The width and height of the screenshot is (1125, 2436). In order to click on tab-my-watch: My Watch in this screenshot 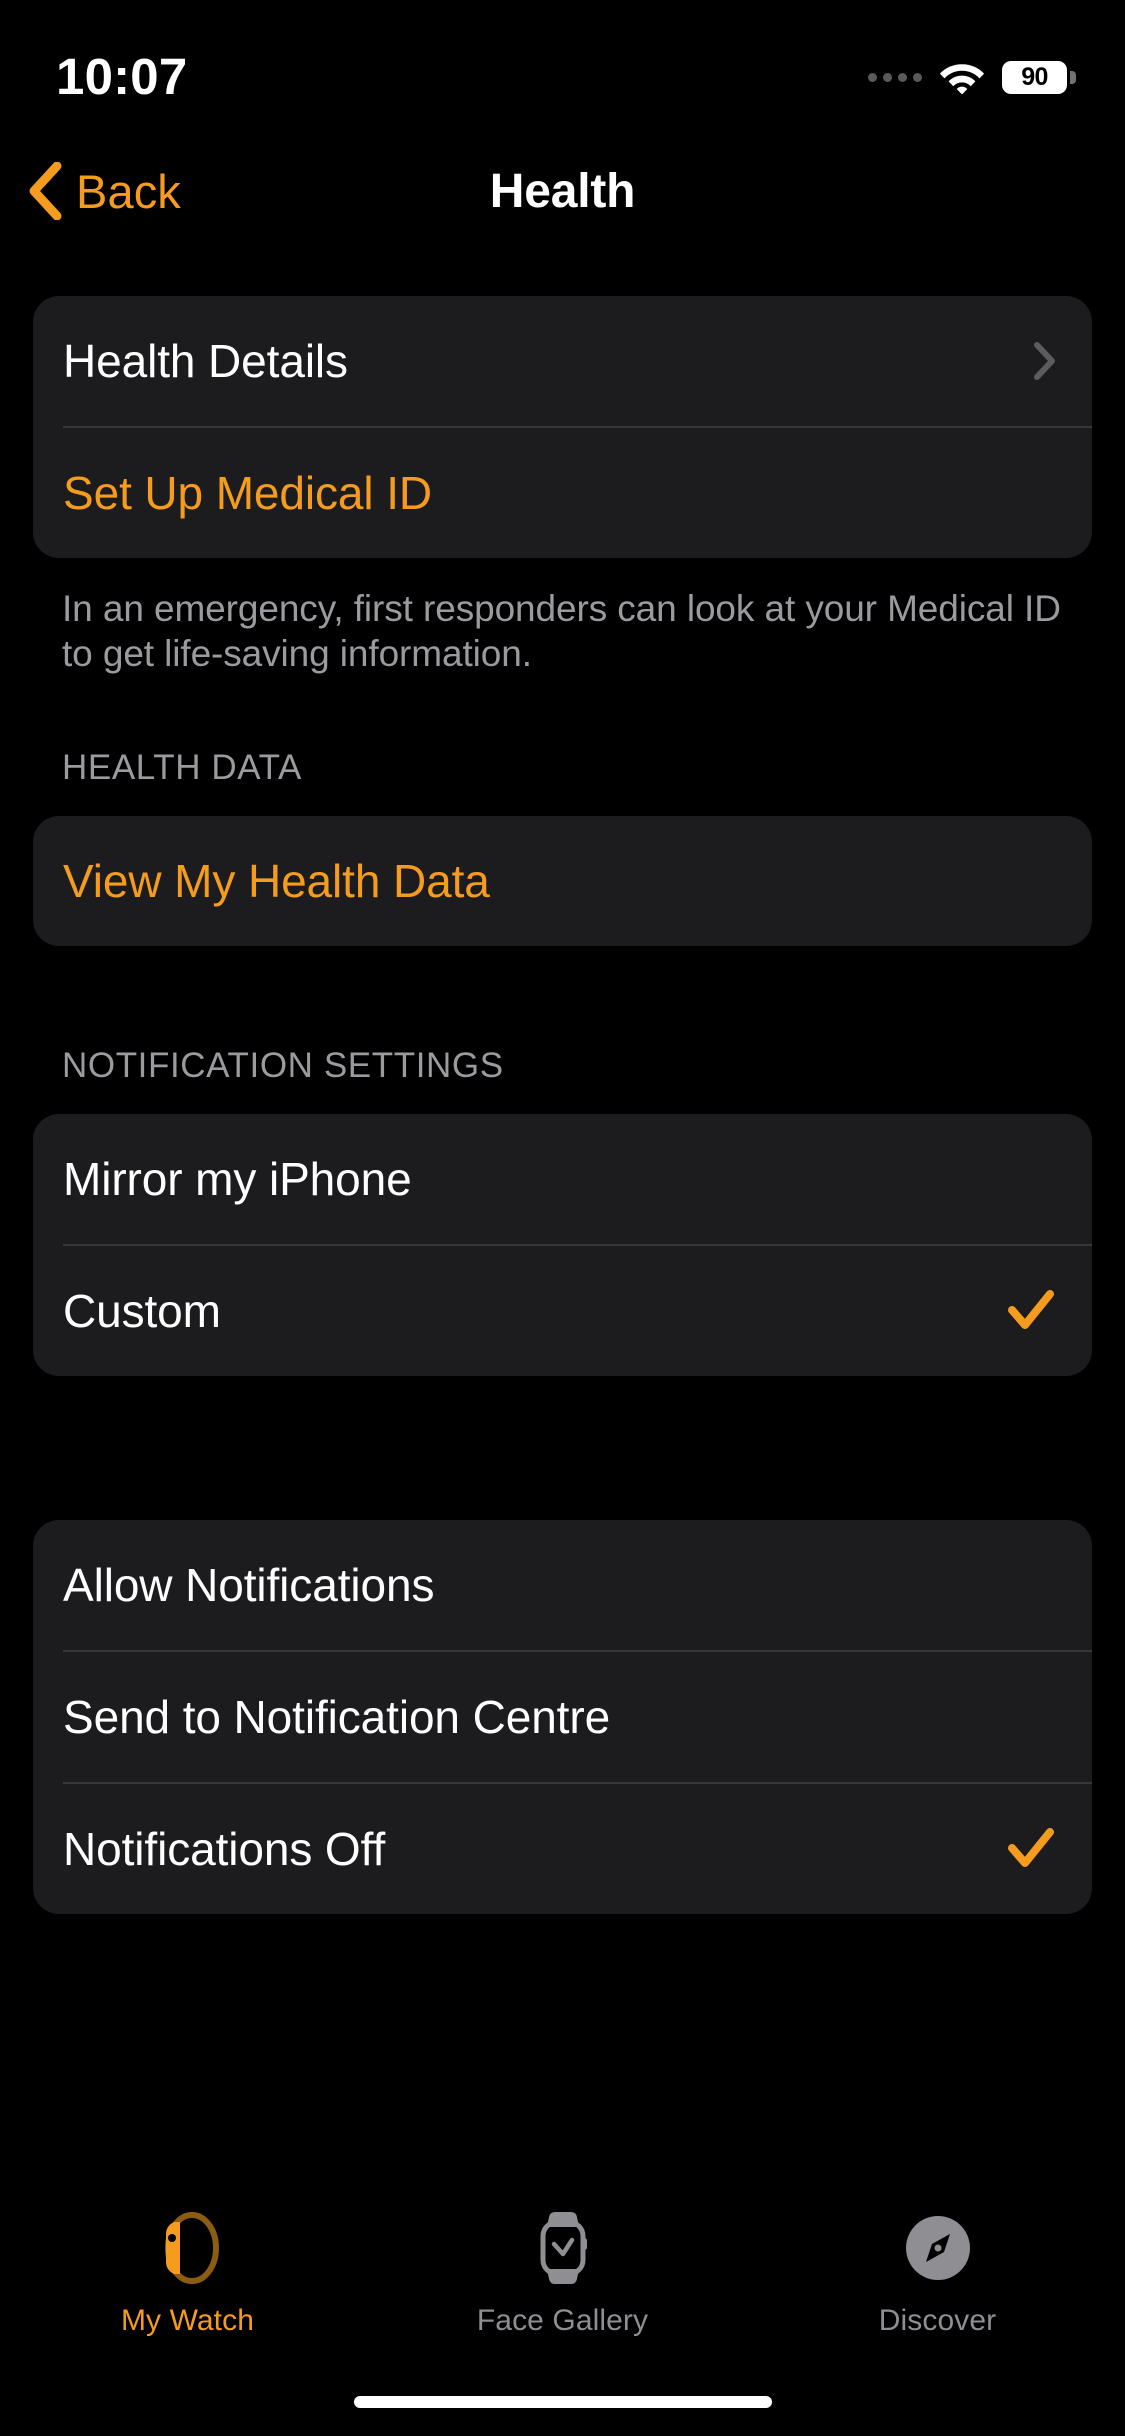, I will do `click(187, 2270)`.